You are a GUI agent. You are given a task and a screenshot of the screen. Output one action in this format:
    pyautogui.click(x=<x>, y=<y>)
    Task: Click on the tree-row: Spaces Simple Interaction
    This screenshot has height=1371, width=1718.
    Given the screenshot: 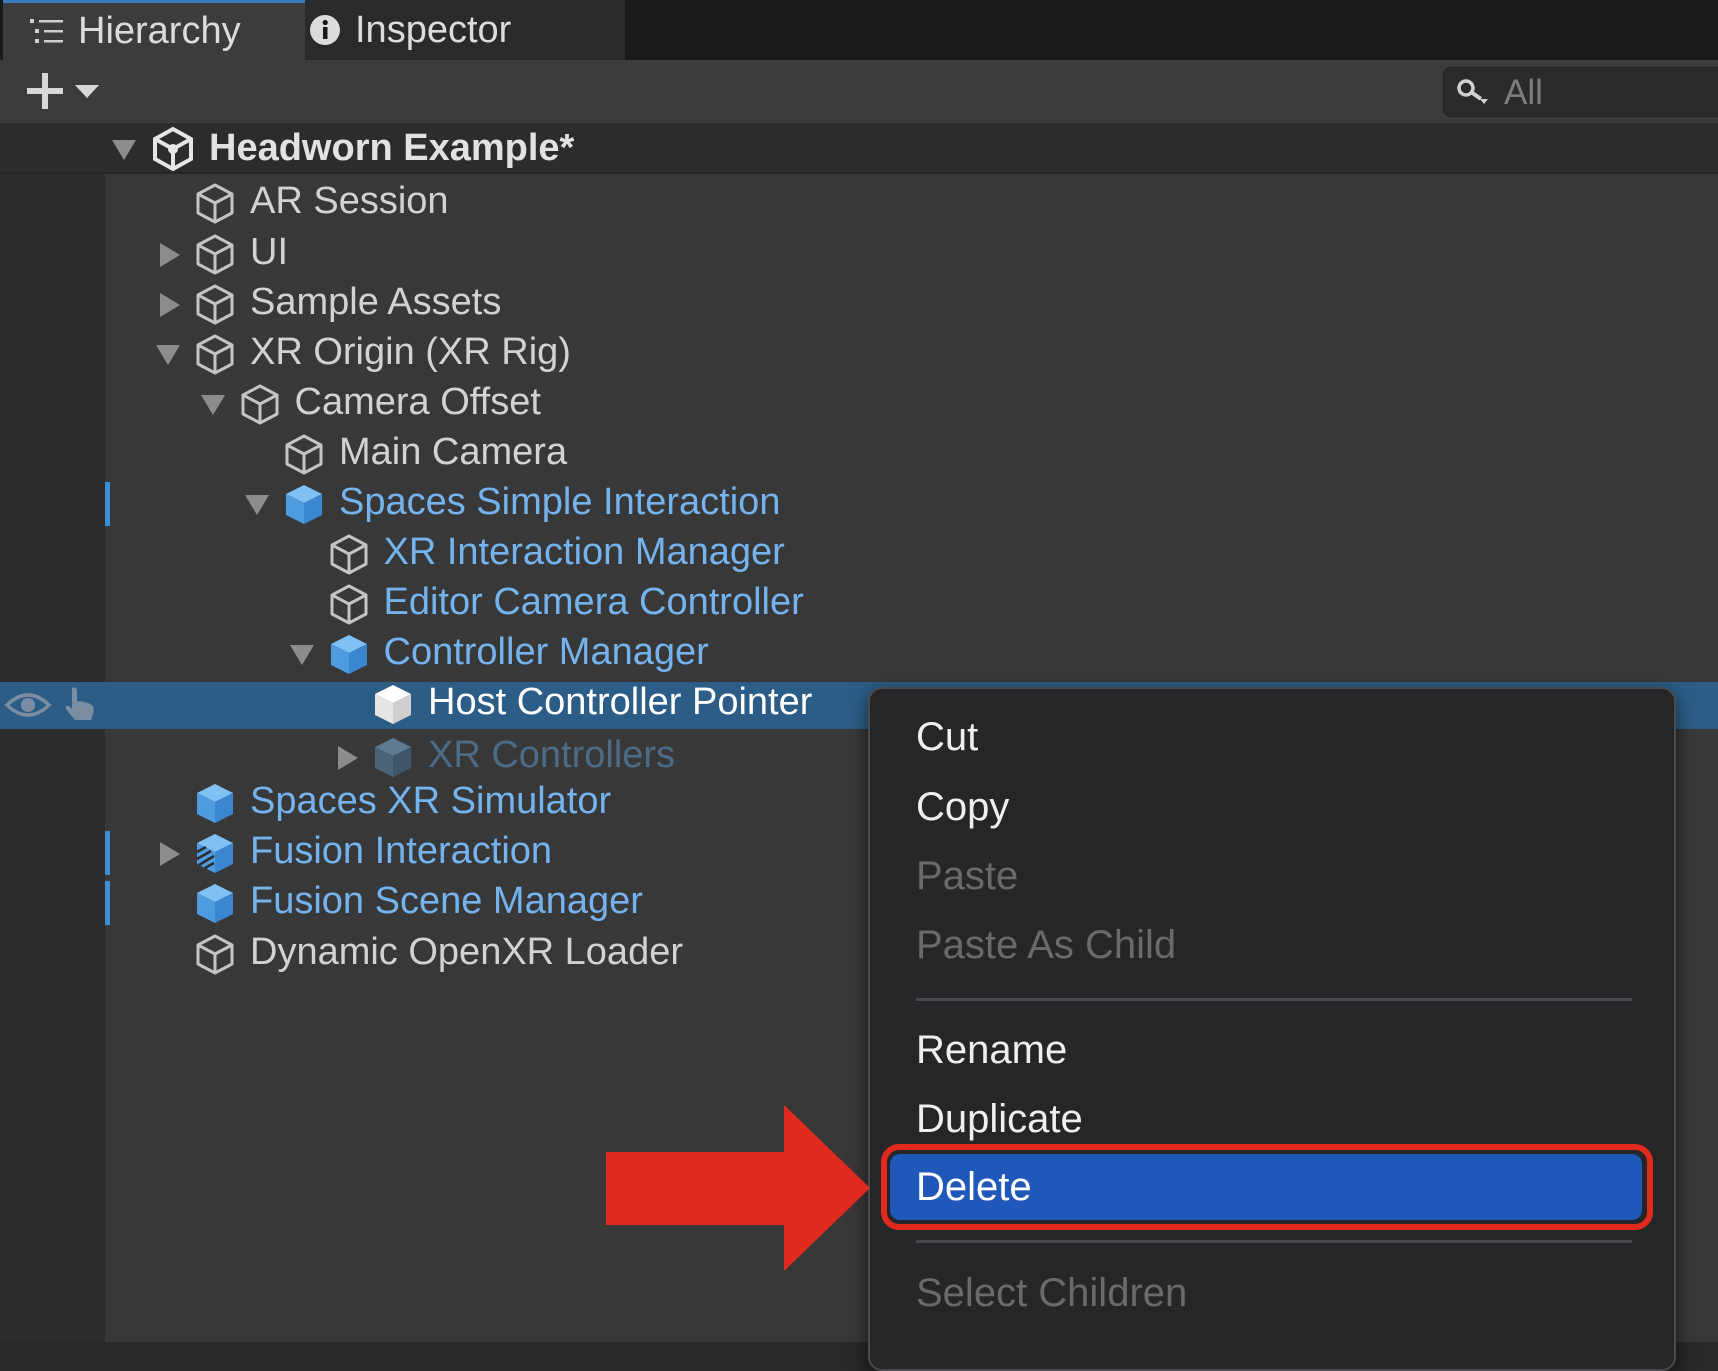 What is the action you would take?
    pyautogui.click(x=859, y=504)
    